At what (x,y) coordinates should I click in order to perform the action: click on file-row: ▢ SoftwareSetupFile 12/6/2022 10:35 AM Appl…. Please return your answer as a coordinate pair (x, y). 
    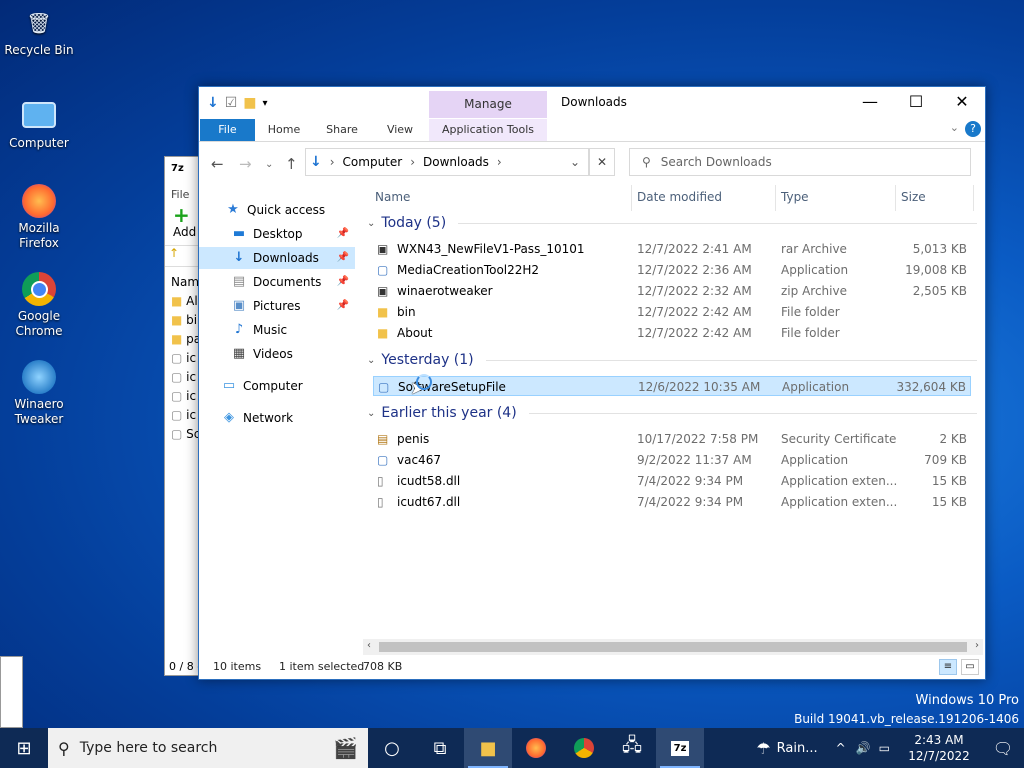
    Looking at the image, I should click on (672, 386).